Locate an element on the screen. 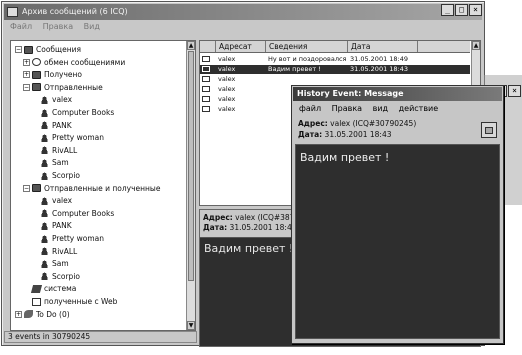 The width and height of the screenshot is (522, 355). main-titlebar: Архив сообщений (6 ICQ) is located at coordinates (243, 12).